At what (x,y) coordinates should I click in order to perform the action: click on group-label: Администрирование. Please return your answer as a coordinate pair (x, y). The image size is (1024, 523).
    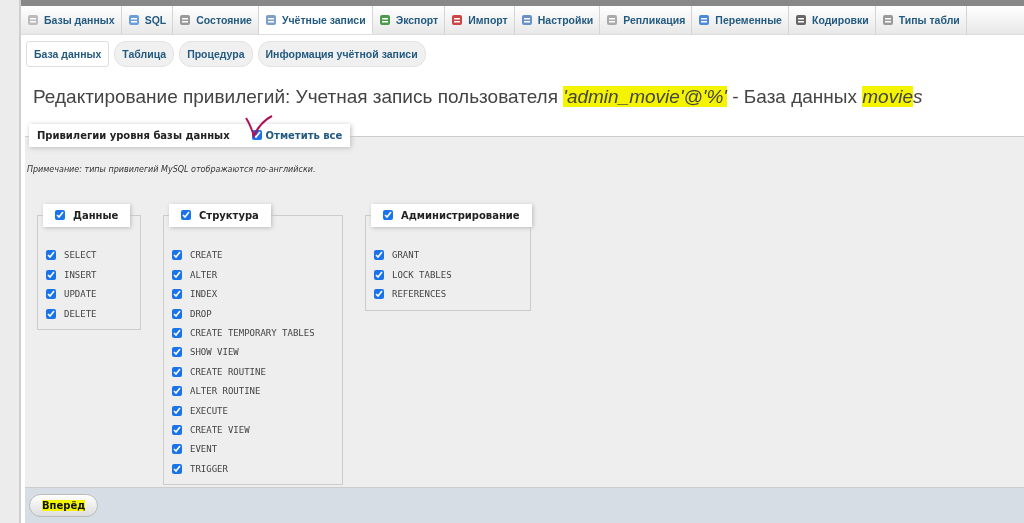
    Looking at the image, I should click on (460, 215).